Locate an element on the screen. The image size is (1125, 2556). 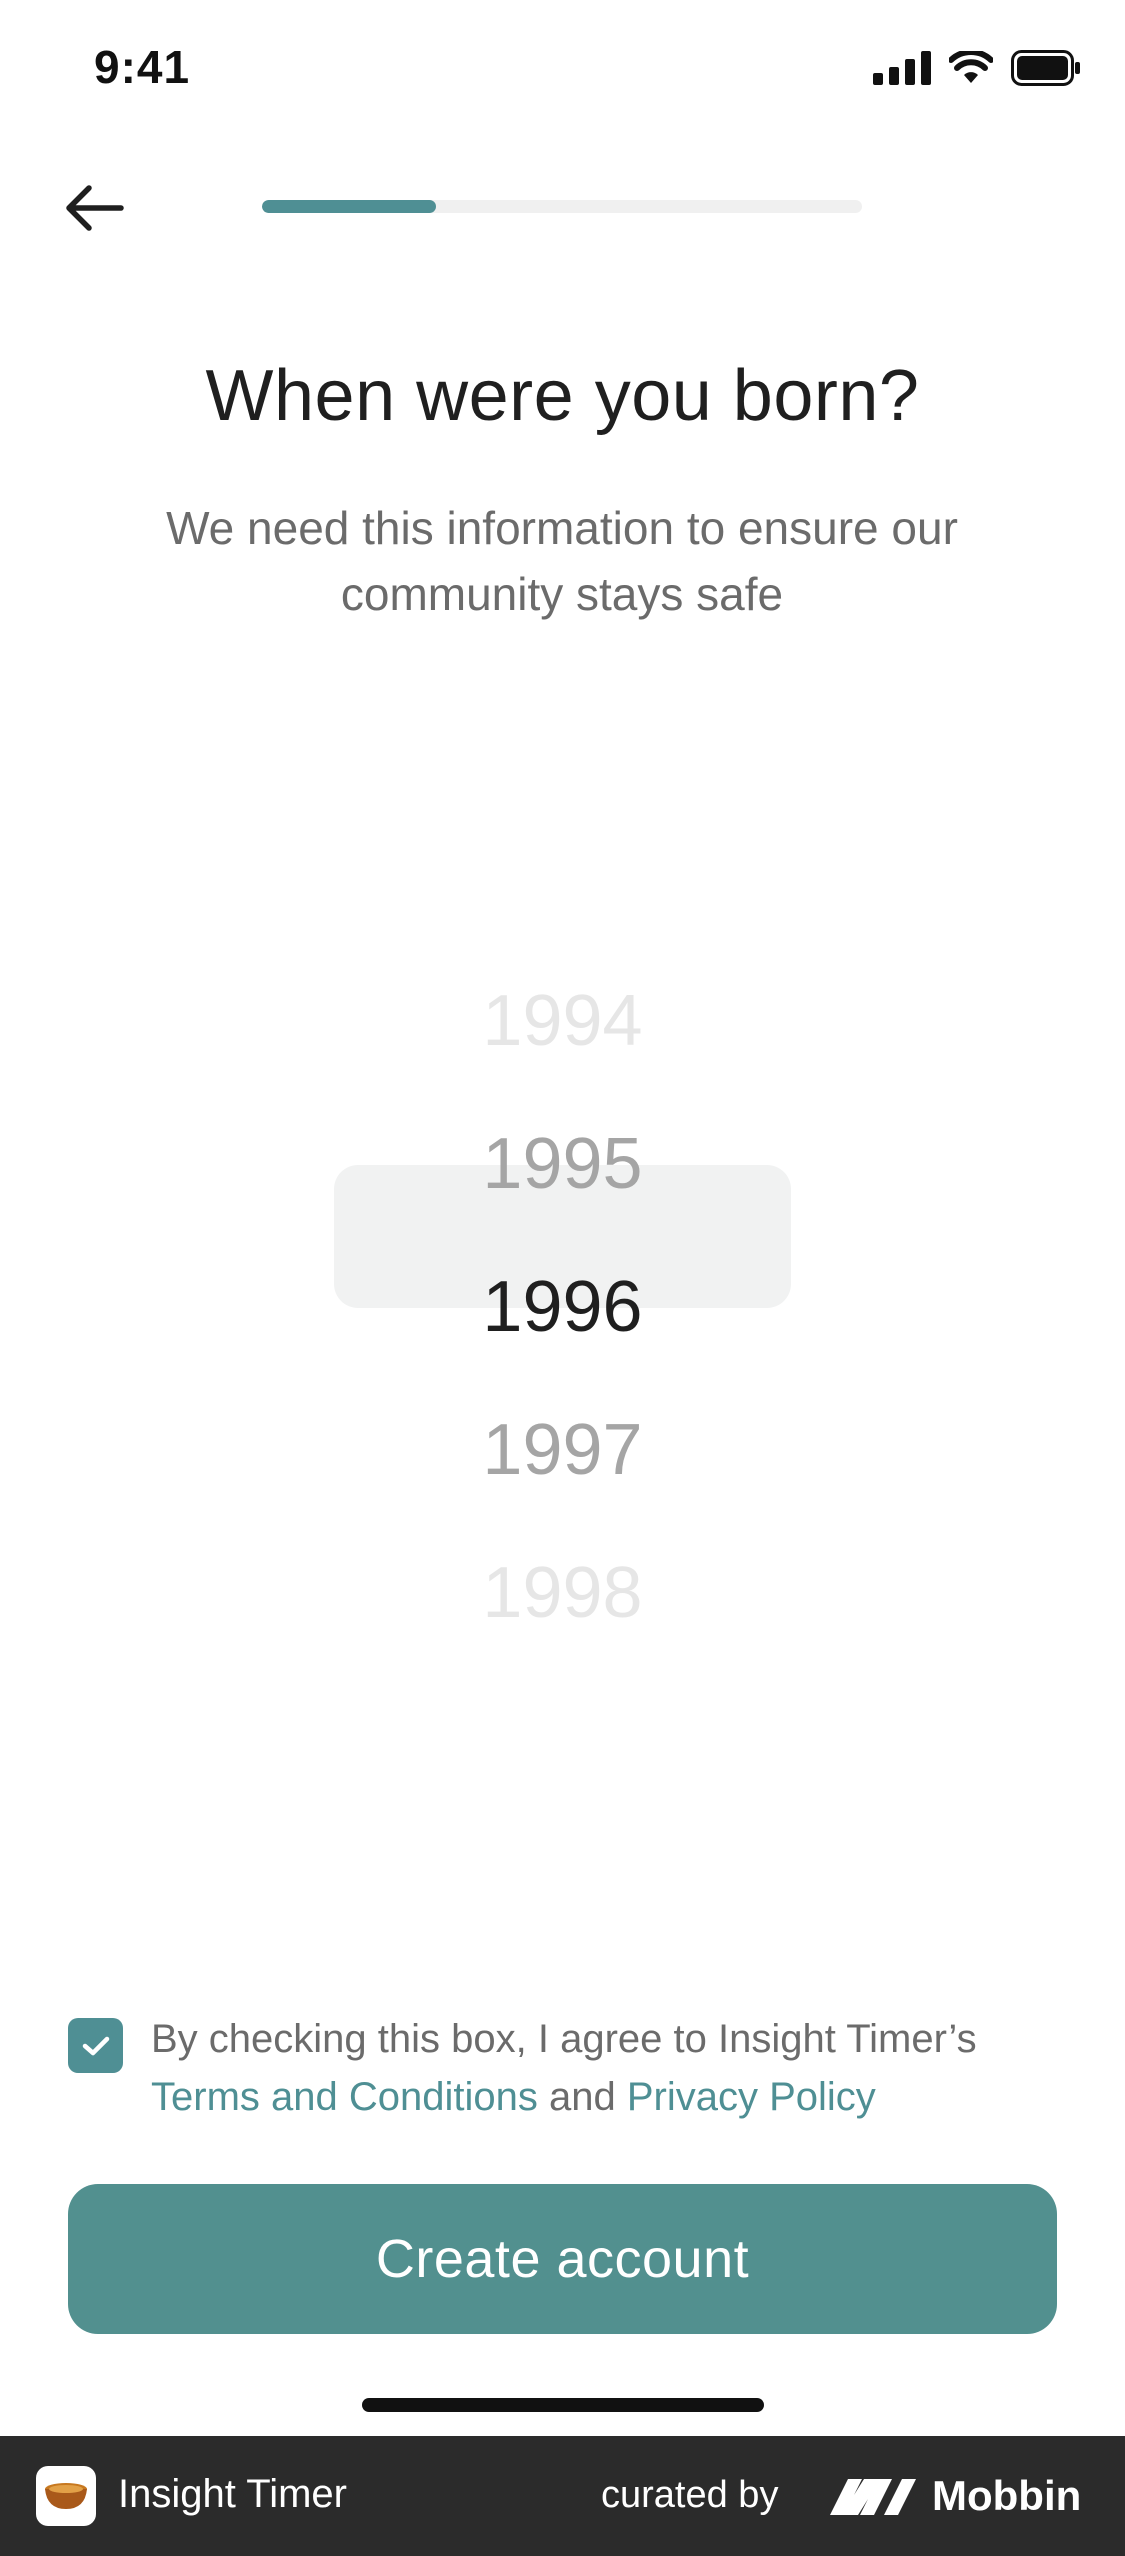
progress-bar is located at coordinates (562, 206).